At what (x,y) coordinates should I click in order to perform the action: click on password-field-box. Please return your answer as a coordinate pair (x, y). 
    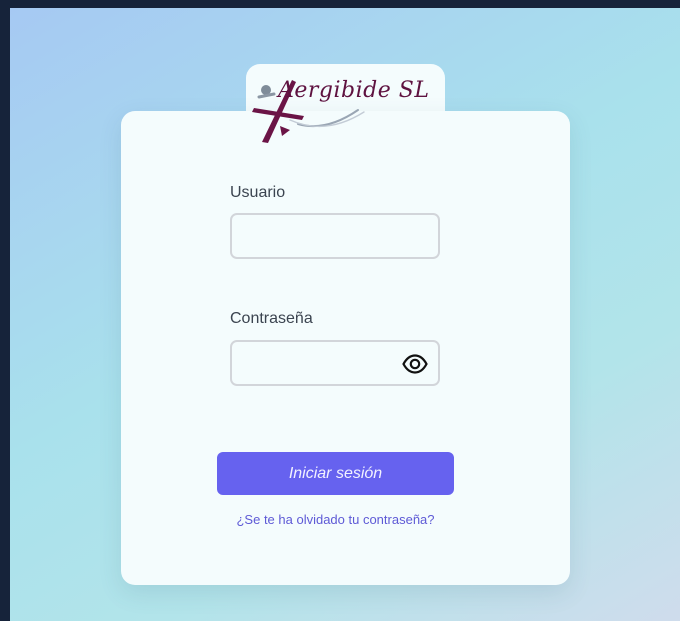
    Looking at the image, I should click on (335, 363).